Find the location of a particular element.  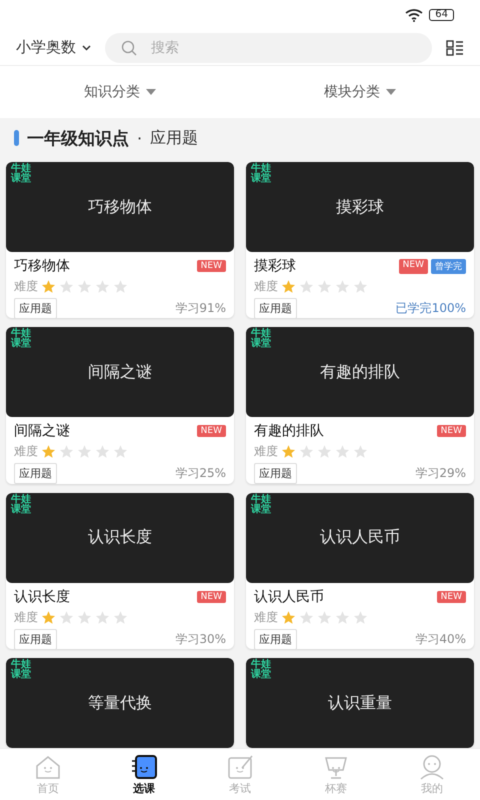

course-card: 牛娃 课堂 认识重量 is located at coordinates (360, 703).